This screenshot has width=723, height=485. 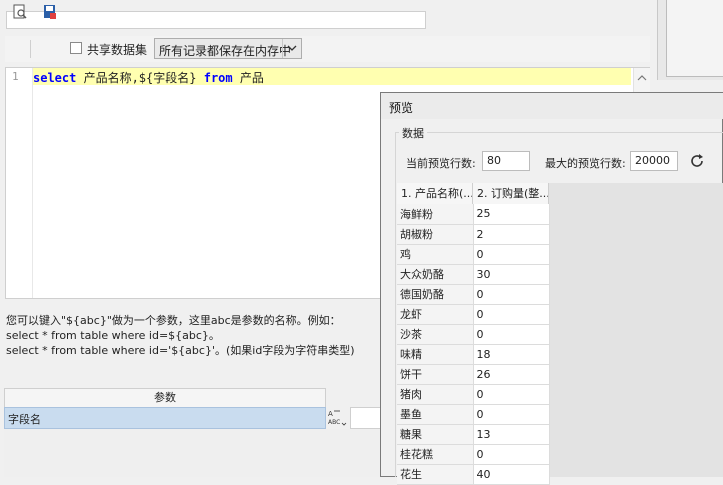 I want to click on svg-text: A, so click(x=330, y=414).